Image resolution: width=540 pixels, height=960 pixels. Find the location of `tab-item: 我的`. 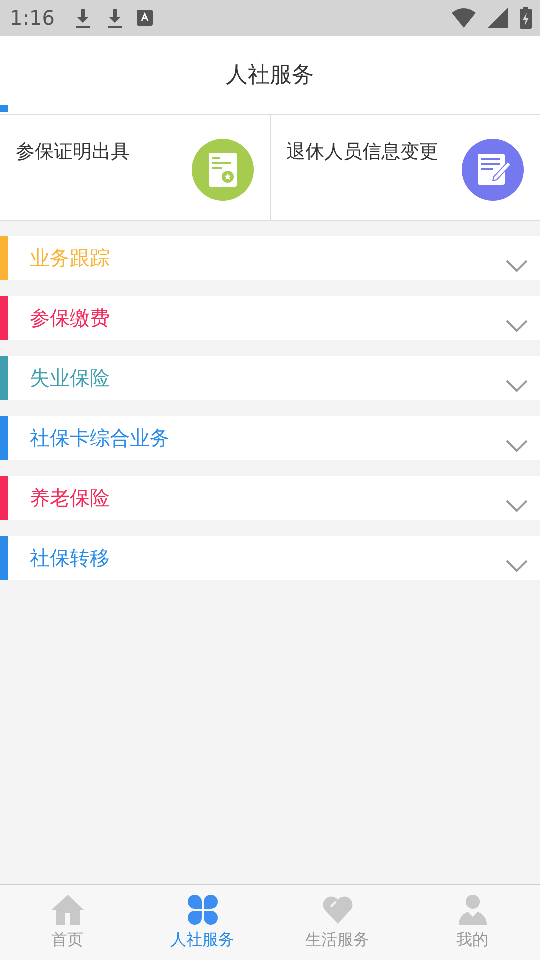

tab-item: 我的 is located at coordinates (472, 922).